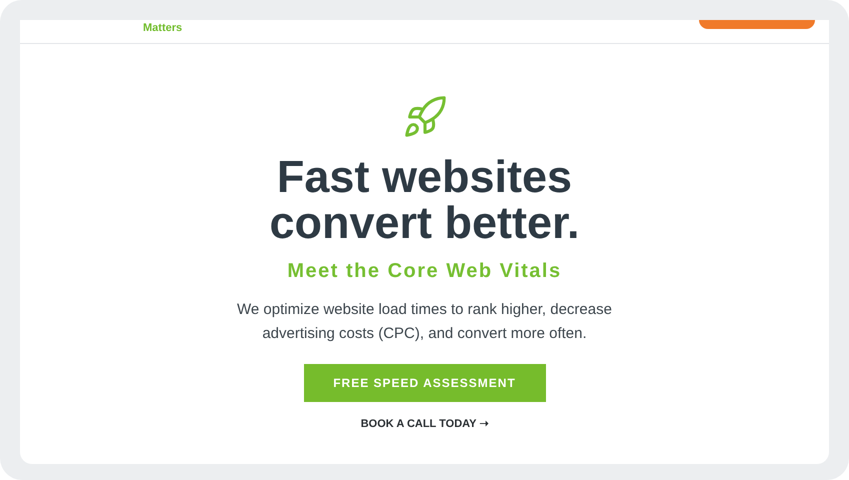 Image resolution: width=849 pixels, height=480 pixels. Describe the element at coordinates (162, 28) in the screenshot. I see `logo-tagline: Matters` at that location.